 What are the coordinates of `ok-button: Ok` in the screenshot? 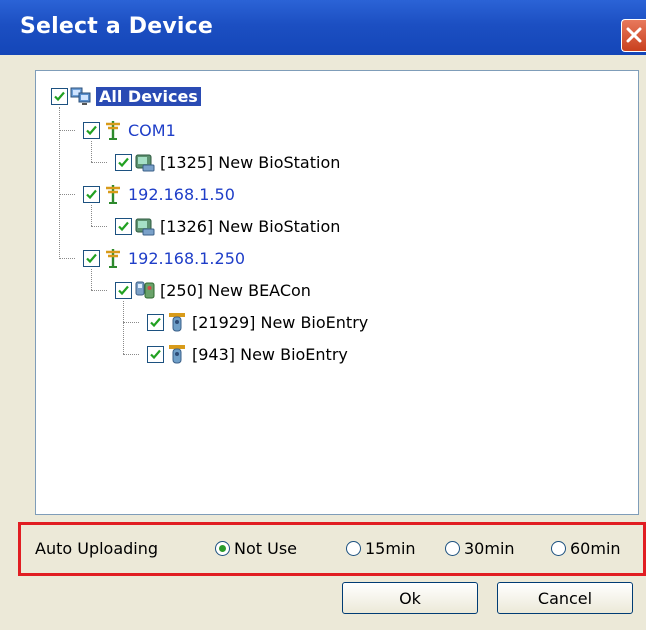 It's located at (410, 598).